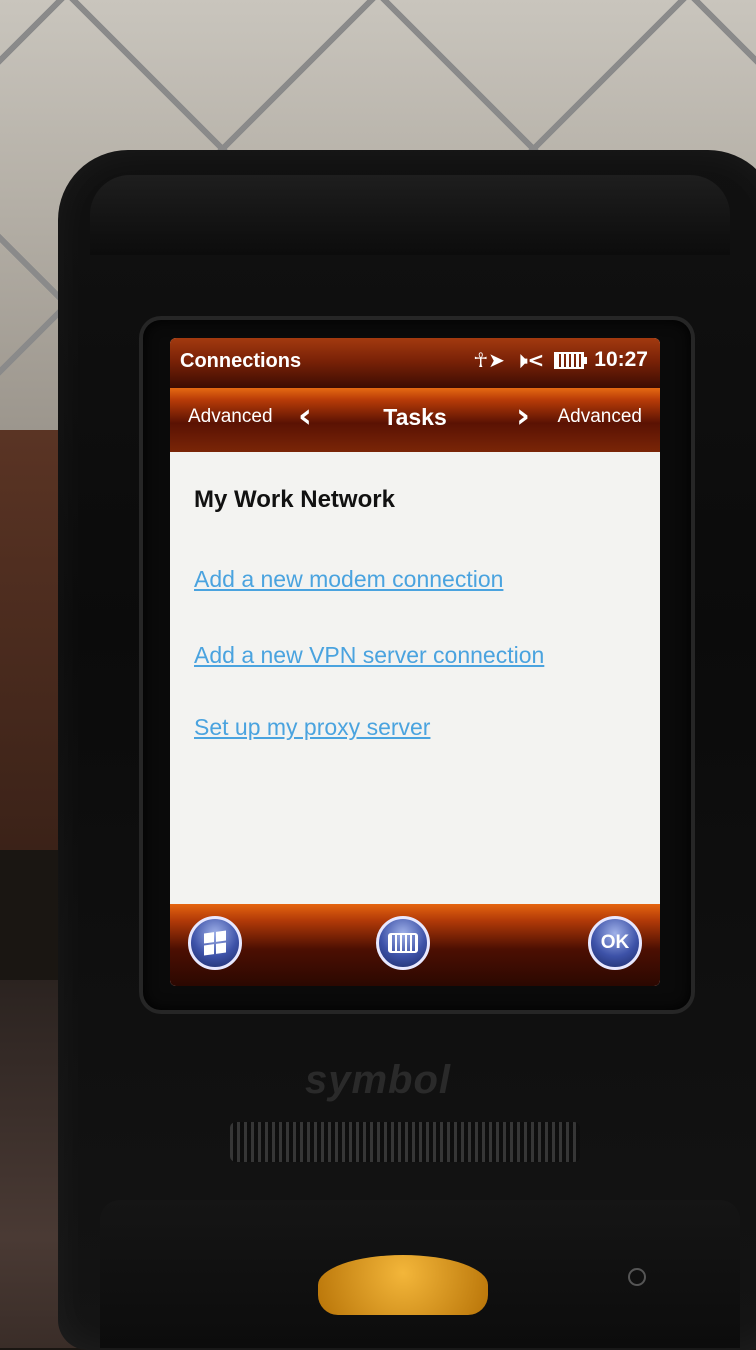  Describe the element at coordinates (415, 363) in the screenshot. I see `status-bar: Connections ☥➤ 🕨︎< 10:27` at that location.